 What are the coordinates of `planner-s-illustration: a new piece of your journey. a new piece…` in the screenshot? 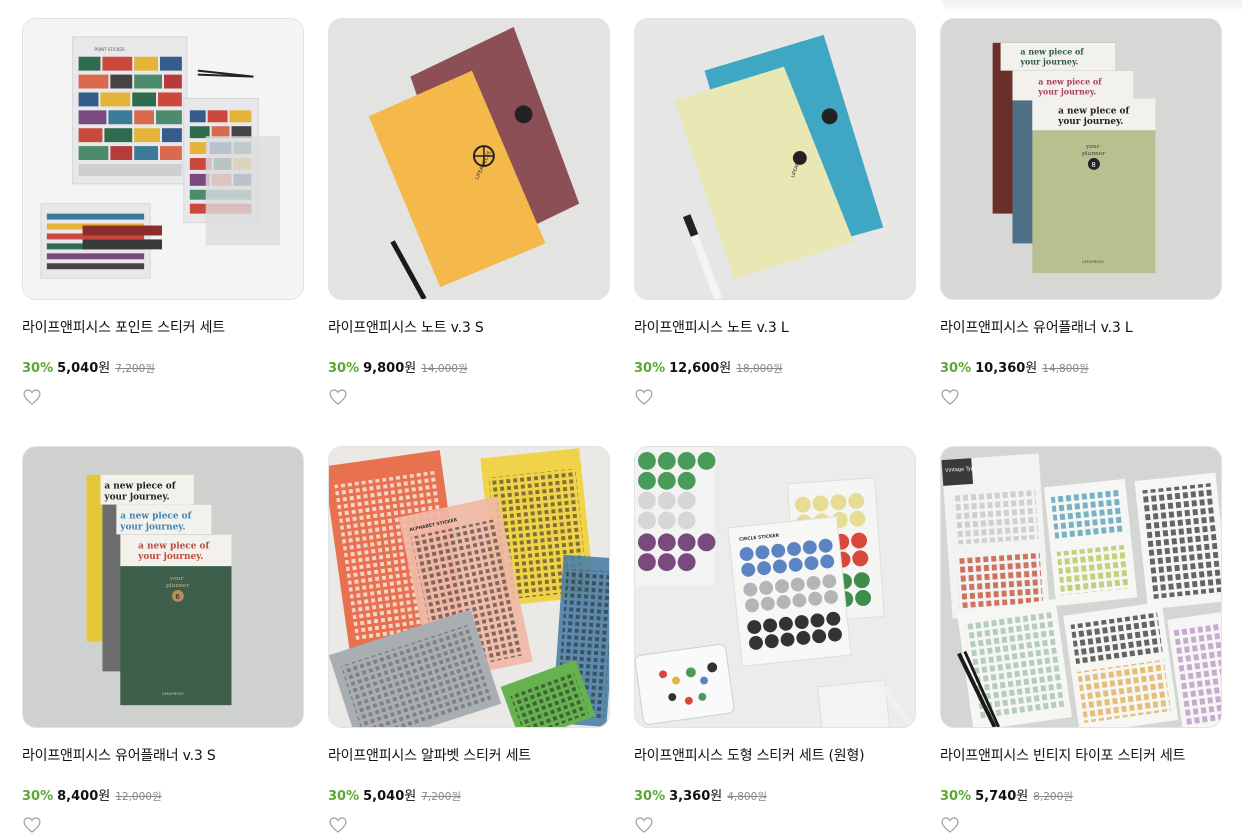 It's located at (163, 587).